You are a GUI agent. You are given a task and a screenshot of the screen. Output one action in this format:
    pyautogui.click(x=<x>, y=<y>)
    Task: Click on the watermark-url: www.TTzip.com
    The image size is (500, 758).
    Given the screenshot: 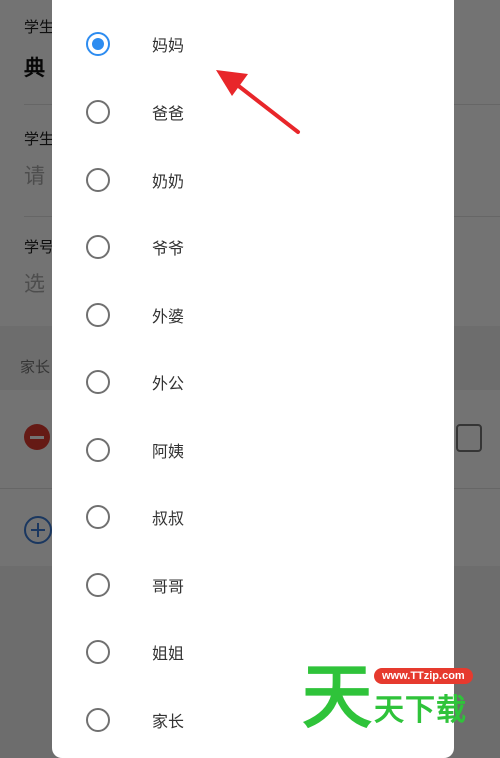 What is the action you would take?
    pyautogui.click(x=423, y=676)
    